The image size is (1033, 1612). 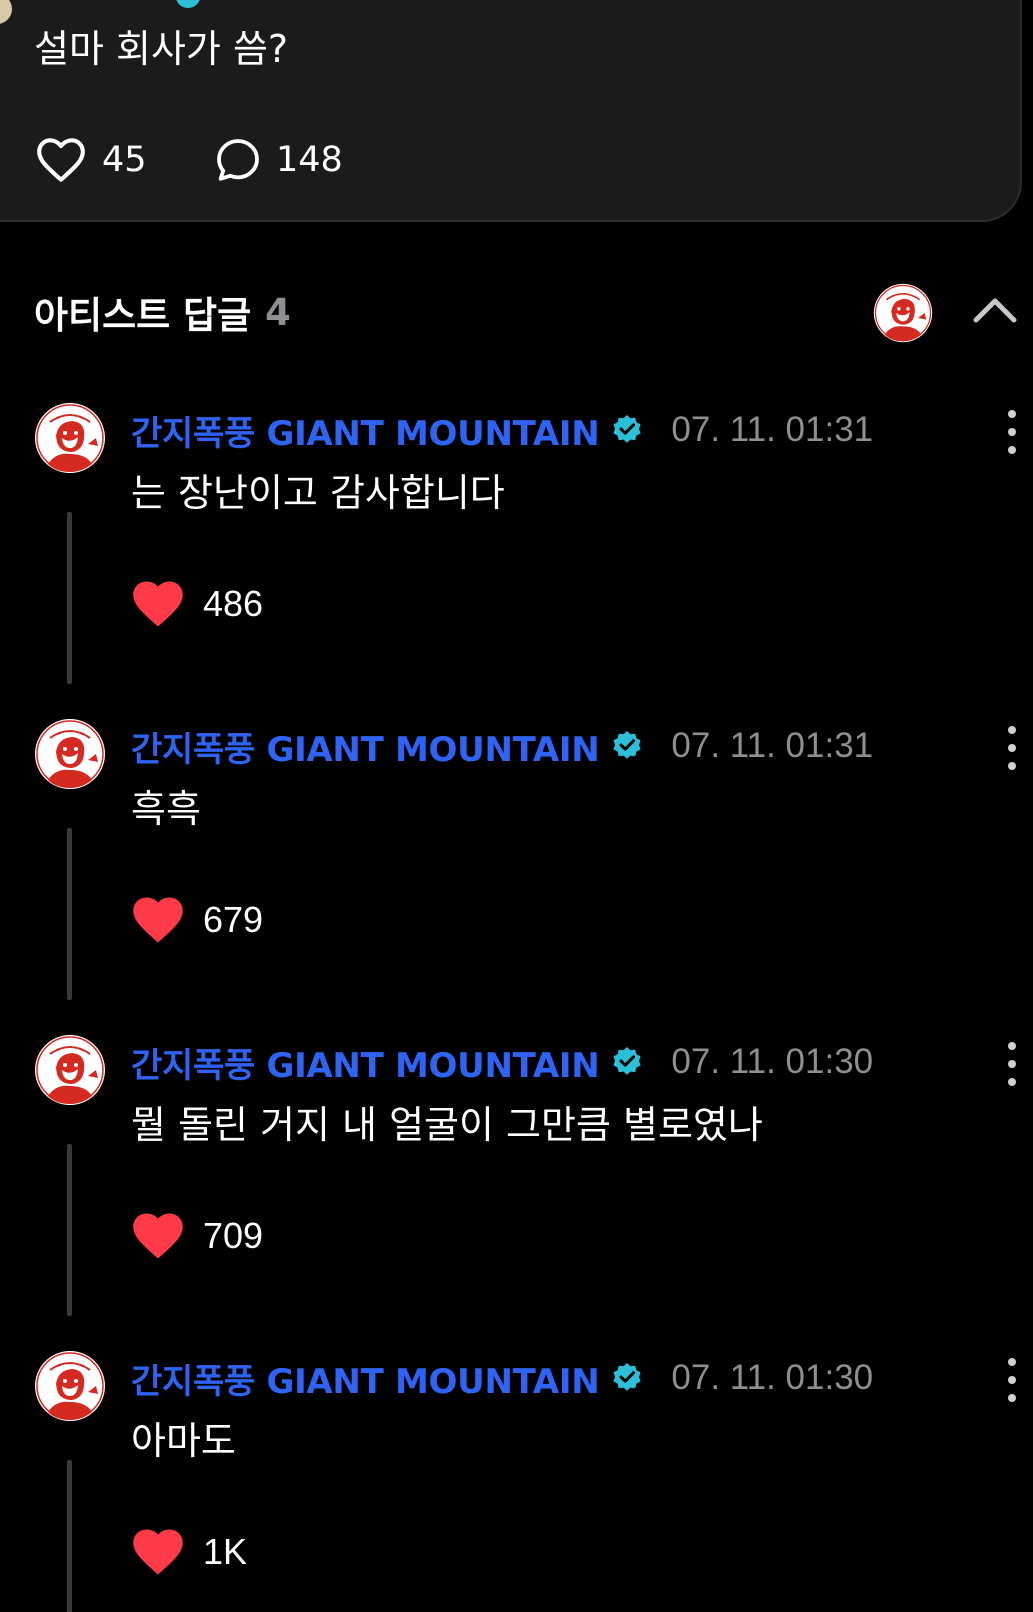 What do you see at coordinates (197, 604) in the screenshot?
I see `reply-like-button: 486` at bounding box center [197, 604].